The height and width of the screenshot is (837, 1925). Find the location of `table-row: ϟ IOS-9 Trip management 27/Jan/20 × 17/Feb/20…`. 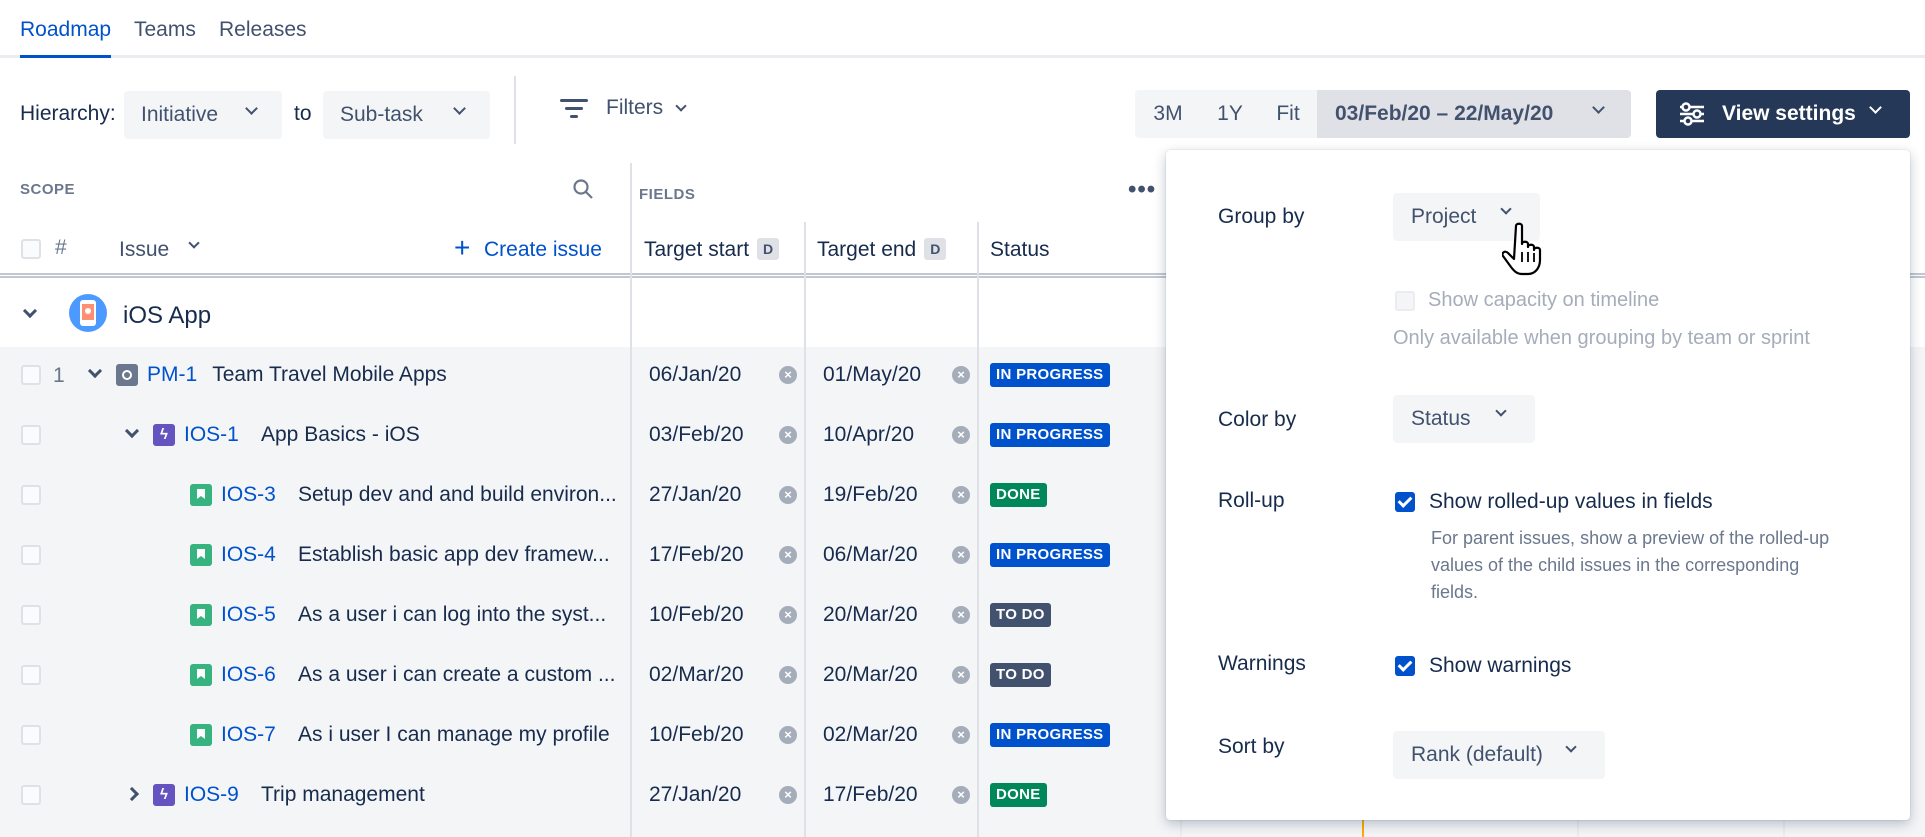

table-row: ϟ IOS-9 Trip management 27/Jan/20 × 17/Feb/20… is located at coordinates (585, 795).